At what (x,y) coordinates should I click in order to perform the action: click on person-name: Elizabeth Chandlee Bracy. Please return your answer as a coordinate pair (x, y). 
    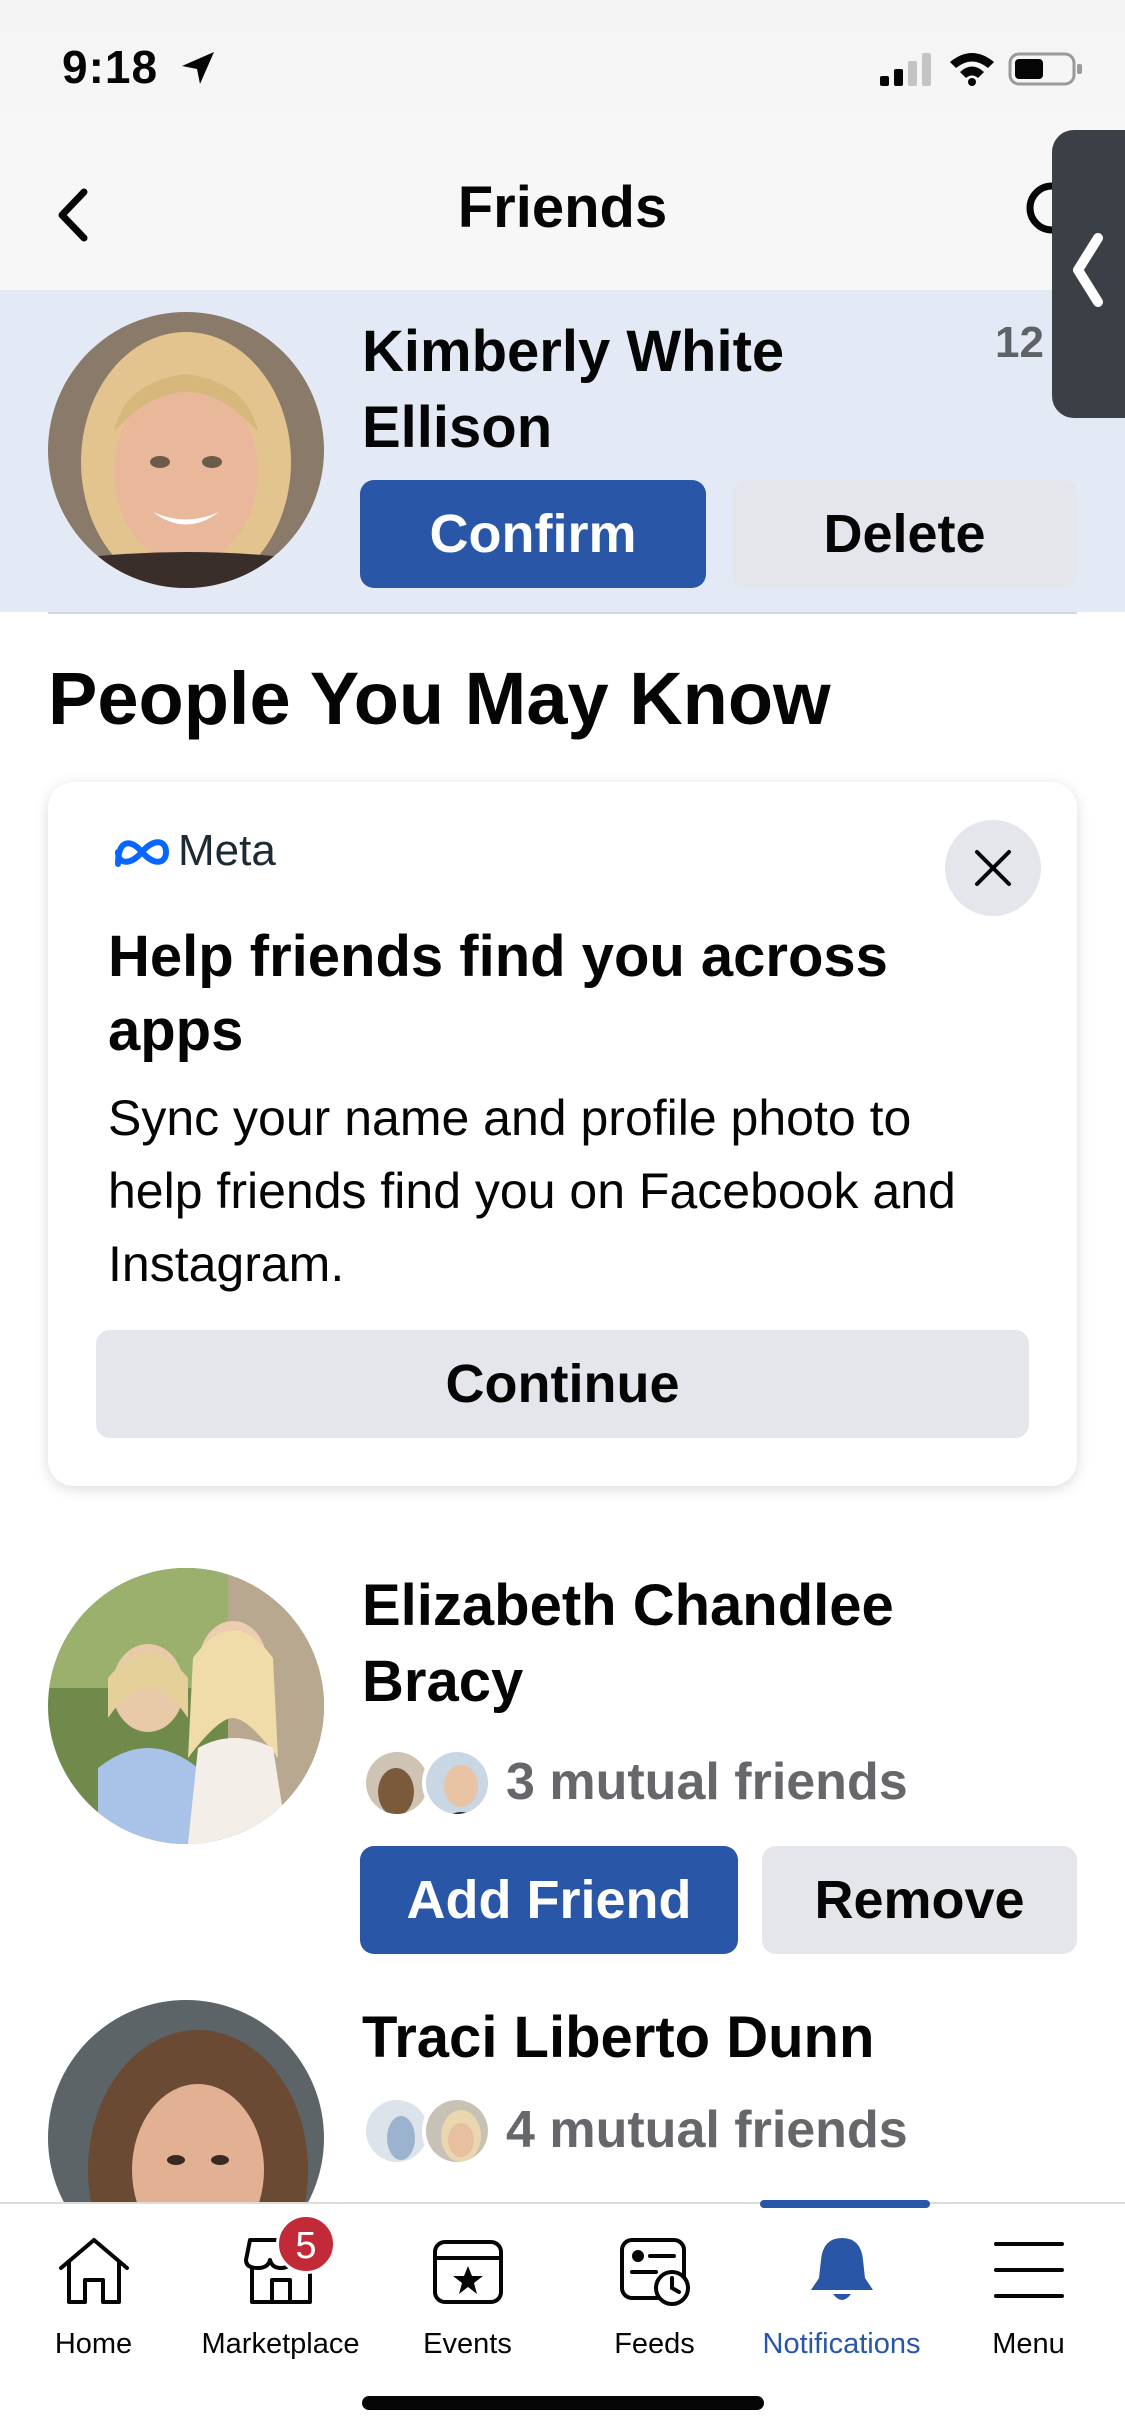
    Looking at the image, I should click on (712, 1644).